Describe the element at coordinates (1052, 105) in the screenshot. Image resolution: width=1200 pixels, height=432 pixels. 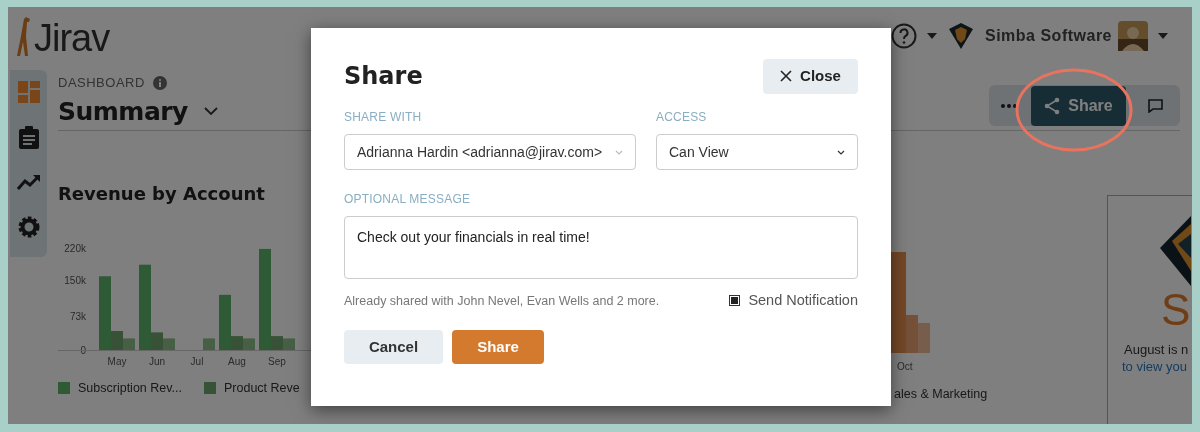
I see `share-icon` at that location.